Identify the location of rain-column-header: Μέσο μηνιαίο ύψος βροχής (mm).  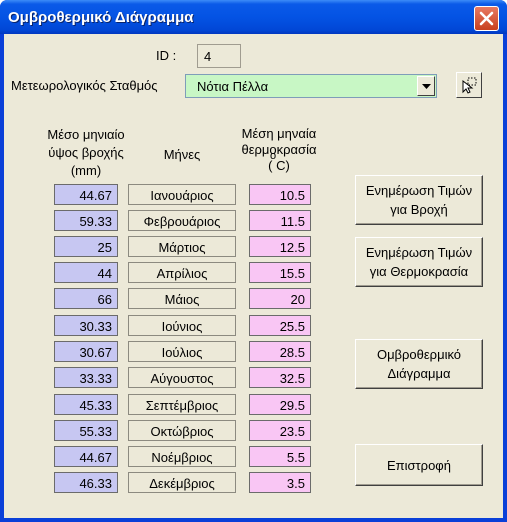
(86, 153).